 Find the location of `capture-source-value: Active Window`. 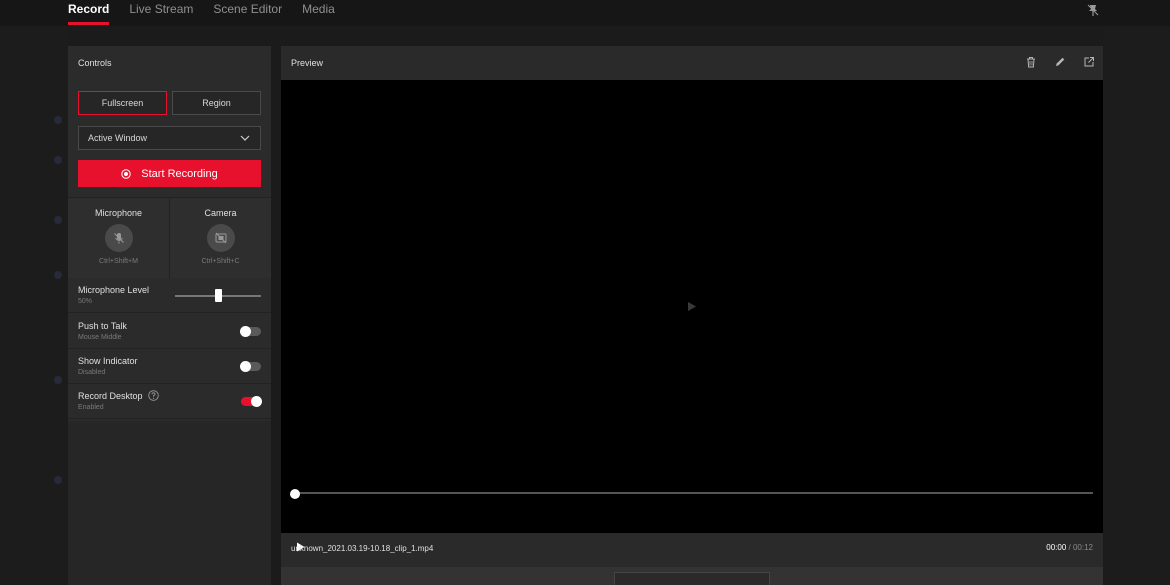

capture-source-value: Active Window is located at coordinates (118, 138).